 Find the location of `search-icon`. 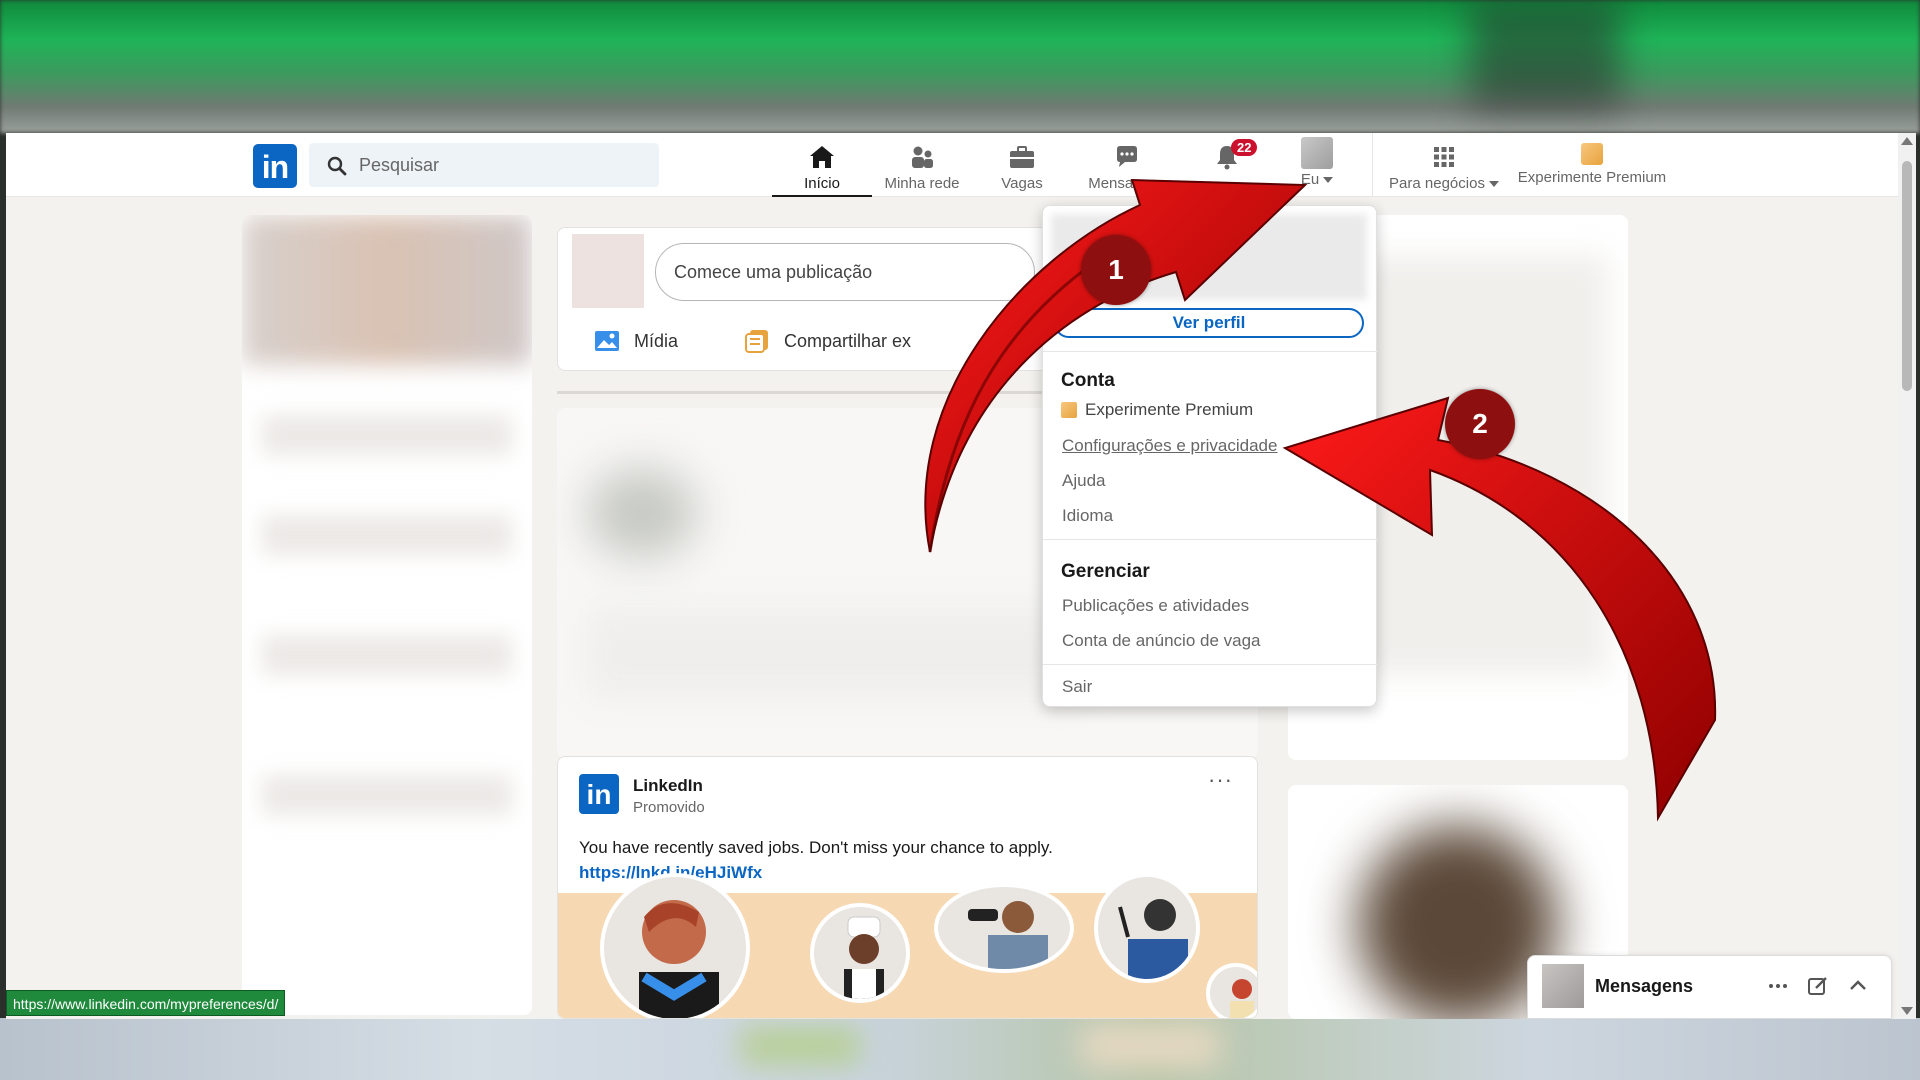

search-icon is located at coordinates (337, 166).